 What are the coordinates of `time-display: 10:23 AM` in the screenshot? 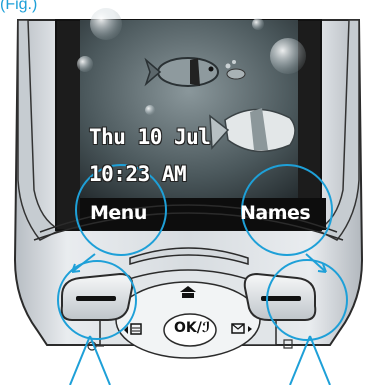 It's located at (138, 174).